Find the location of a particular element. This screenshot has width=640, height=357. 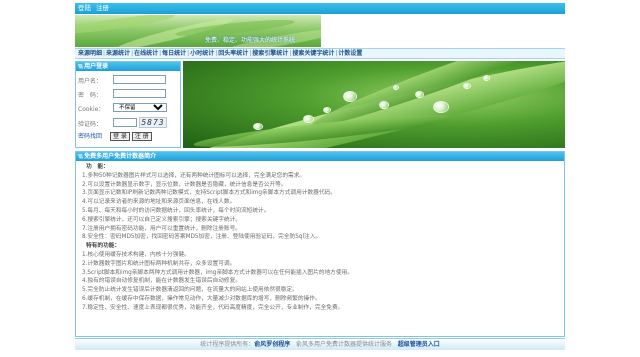

captcha-row: 验证码： 5873 is located at coordinates (129, 122).